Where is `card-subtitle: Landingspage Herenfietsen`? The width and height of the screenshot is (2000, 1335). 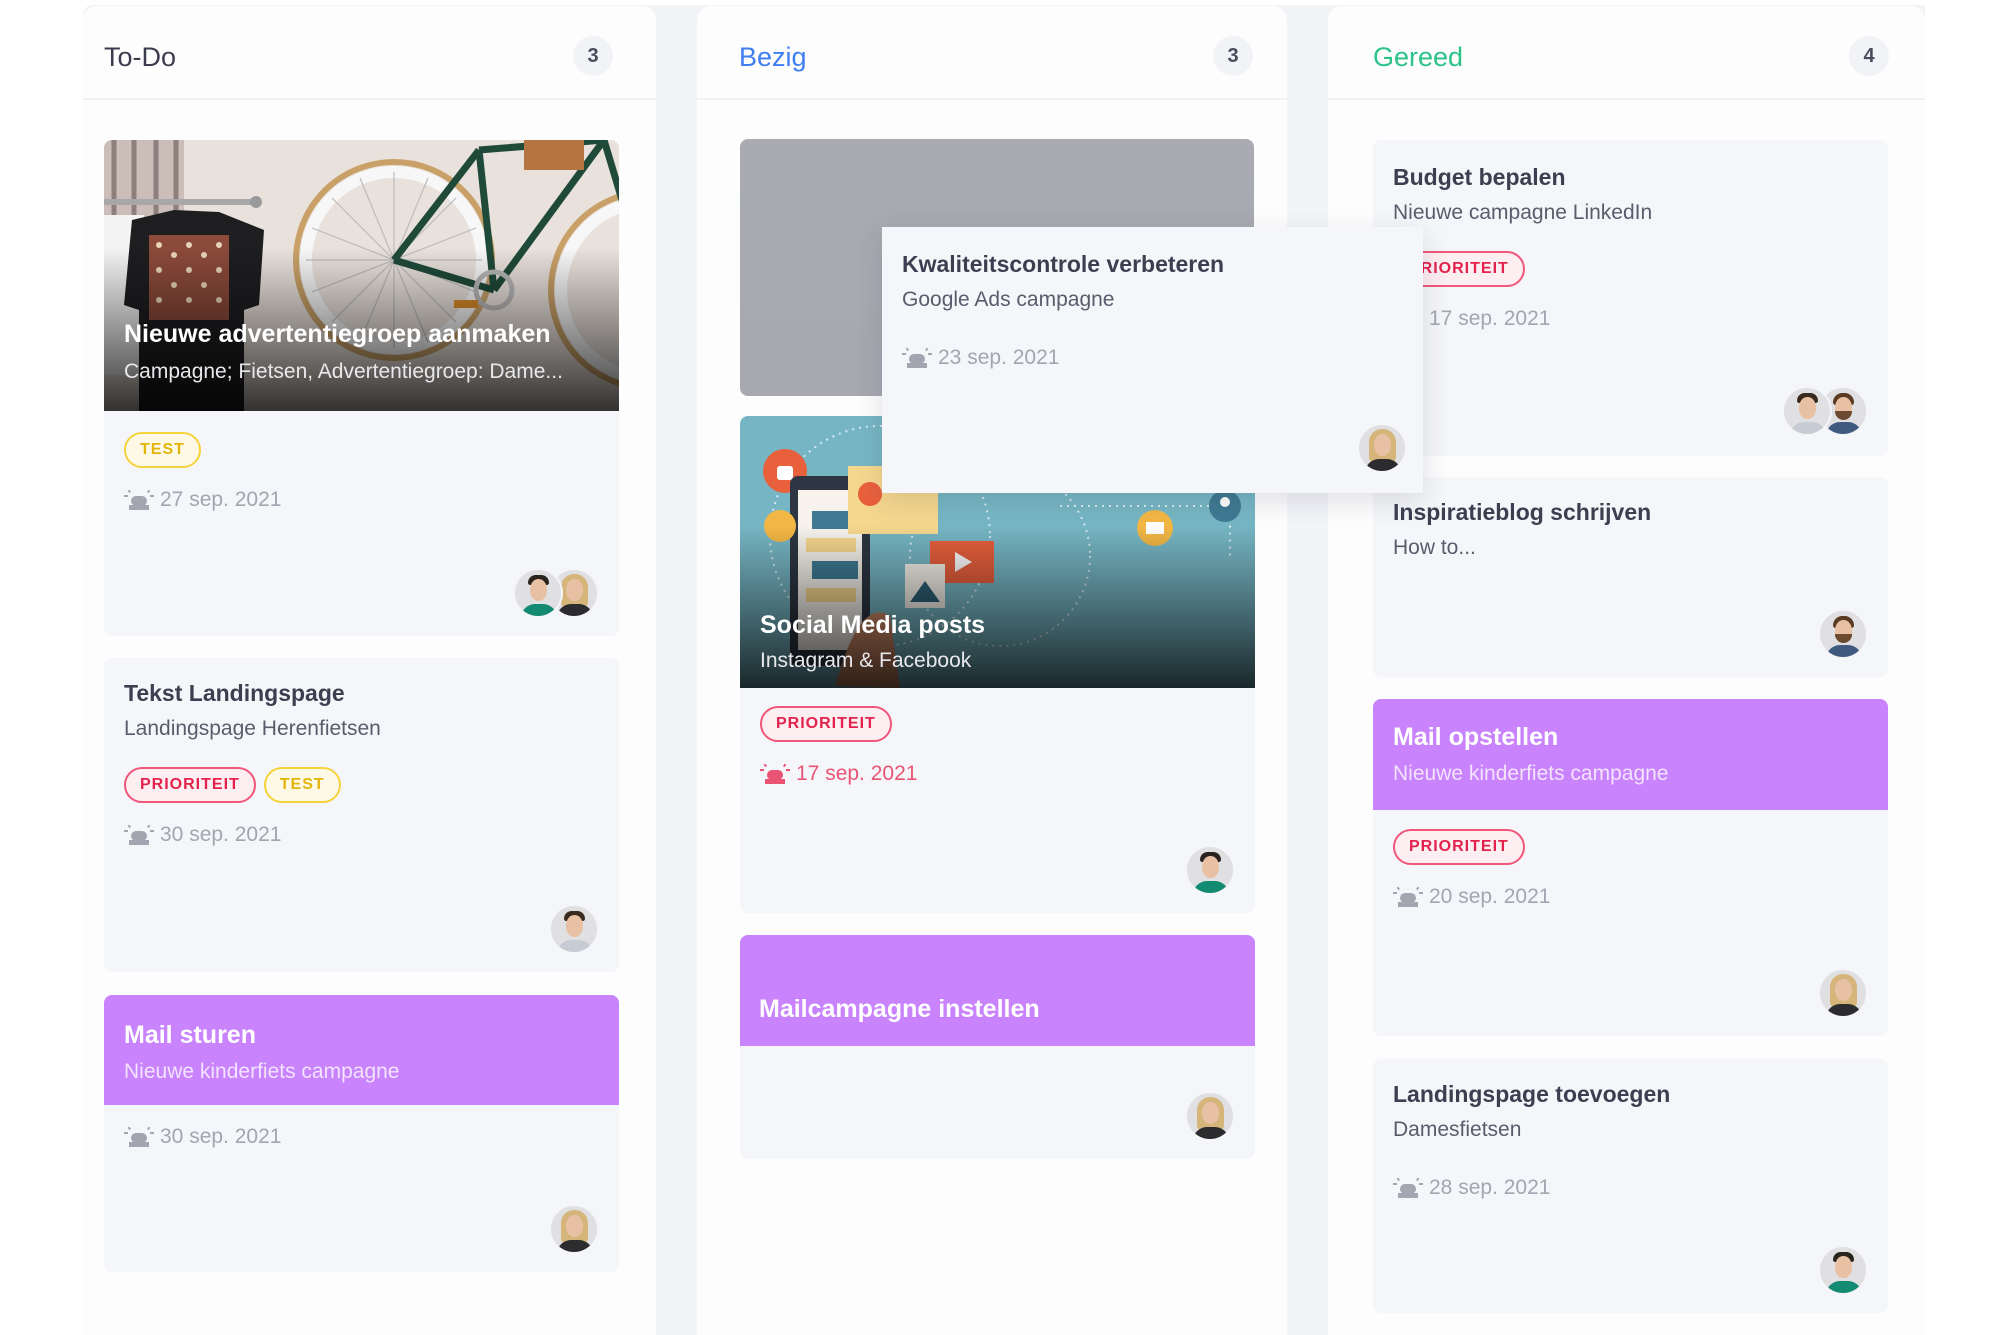 card-subtitle: Landingspage Herenfietsen is located at coordinates (252, 728).